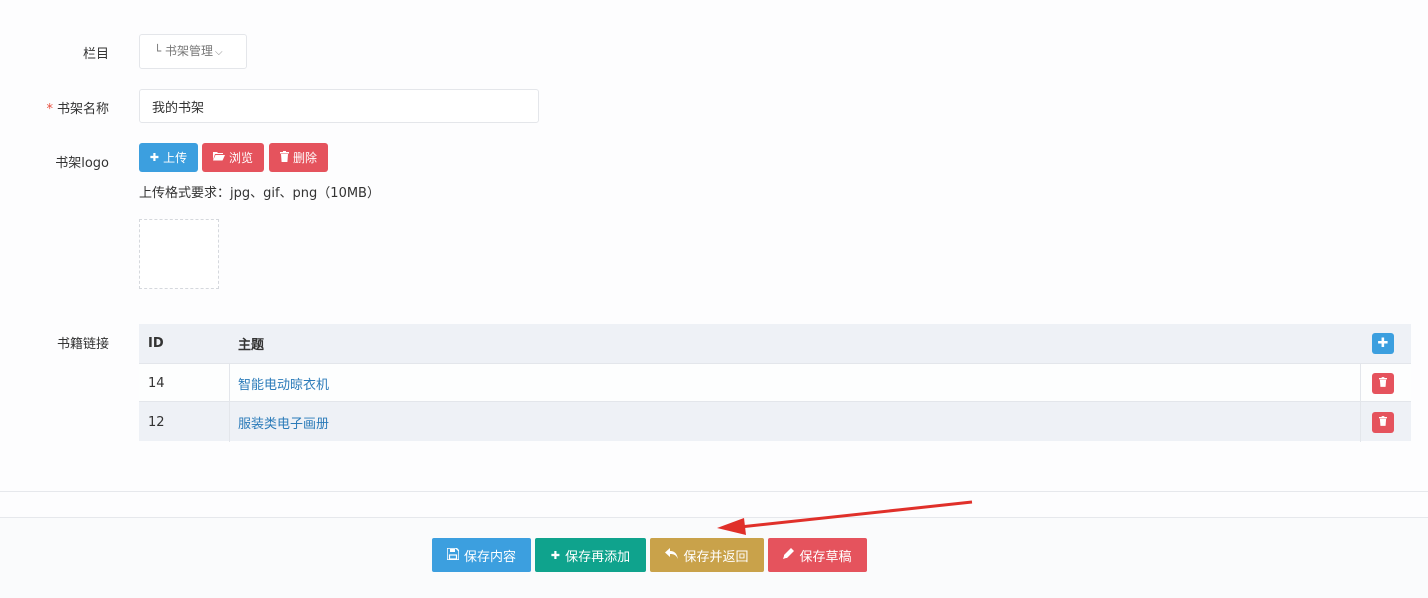  I want to click on logo-label: 书架logo, so click(82, 163).